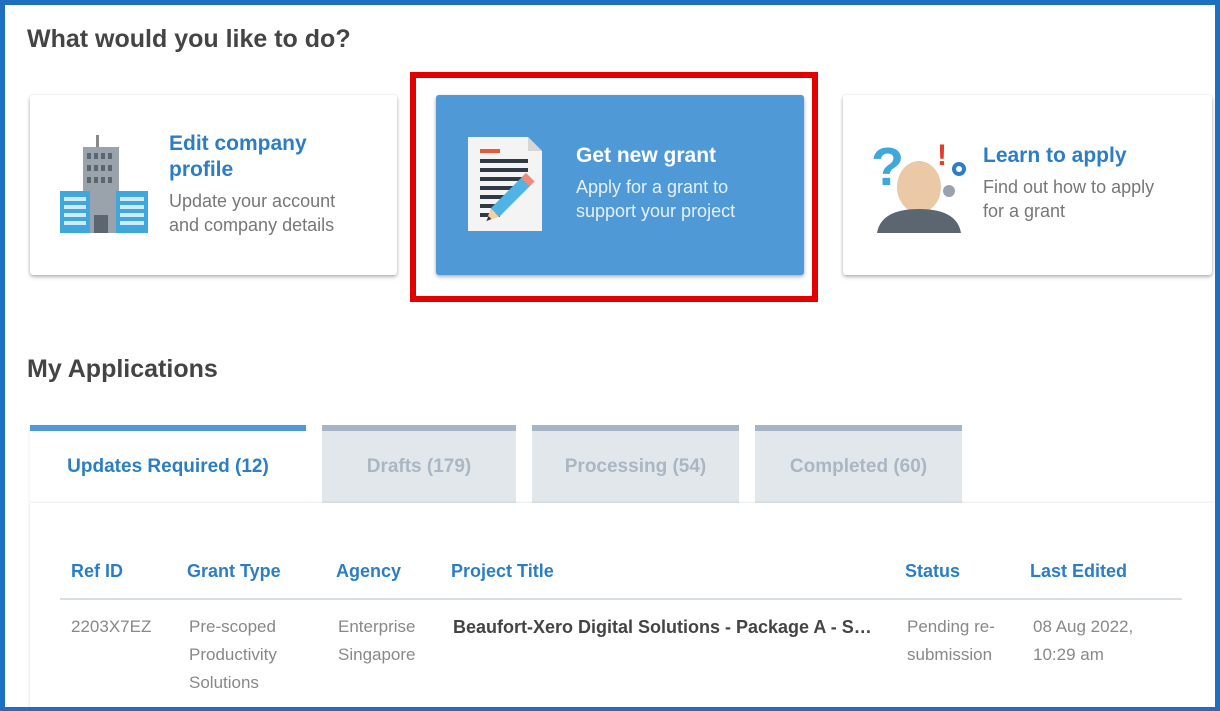  What do you see at coordinates (621, 709) in the screenshot?
I see `table-row-divider` at bounding box center [621, 709].